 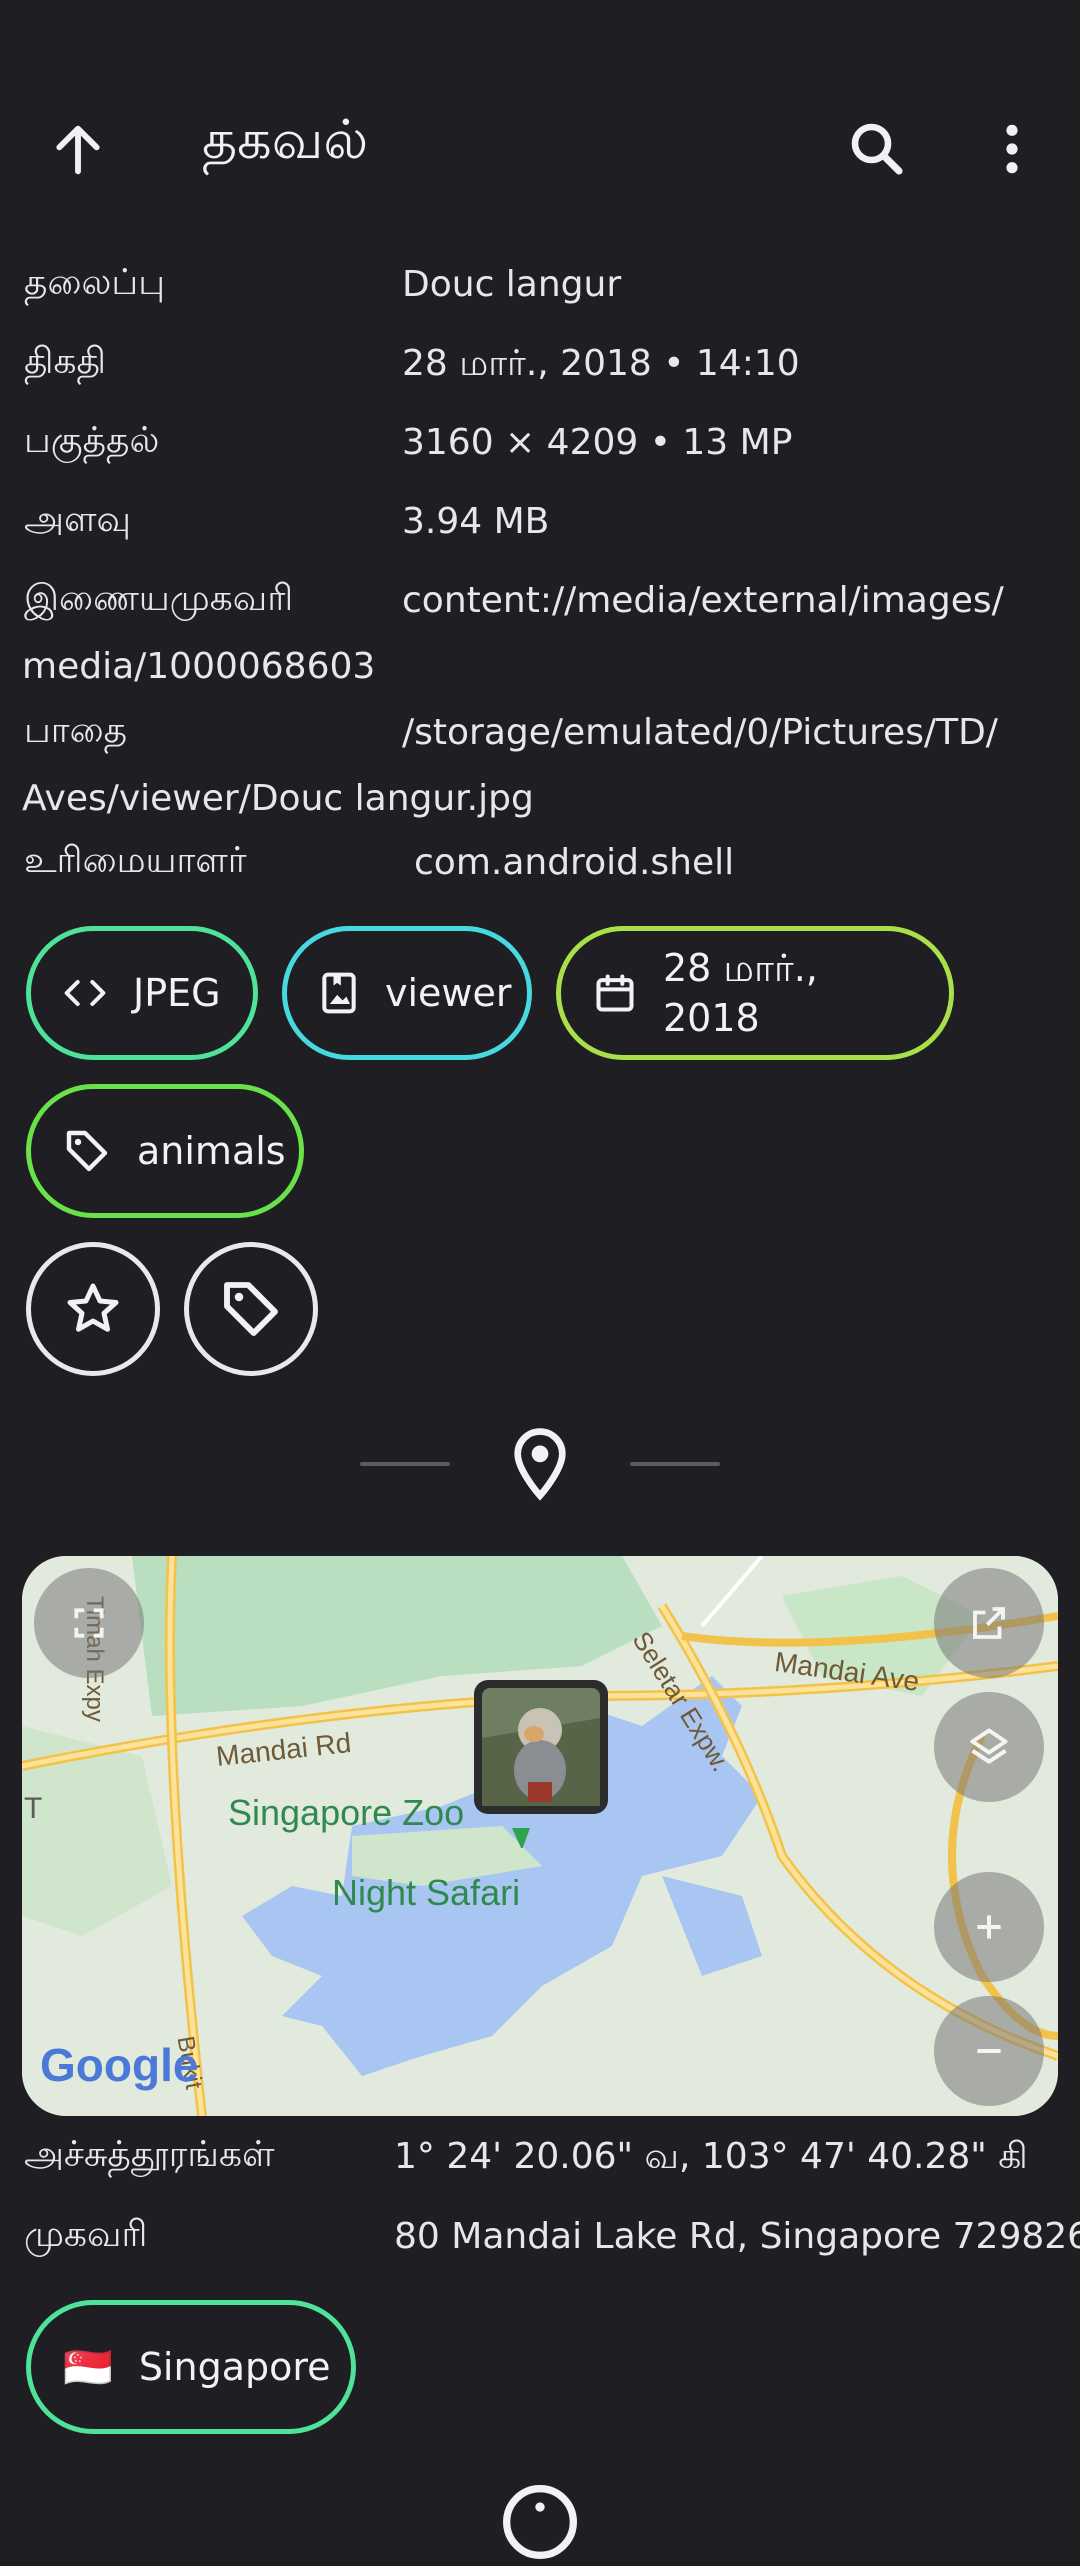 I want to click on map-layers-button, so click(x=989, y=1747).